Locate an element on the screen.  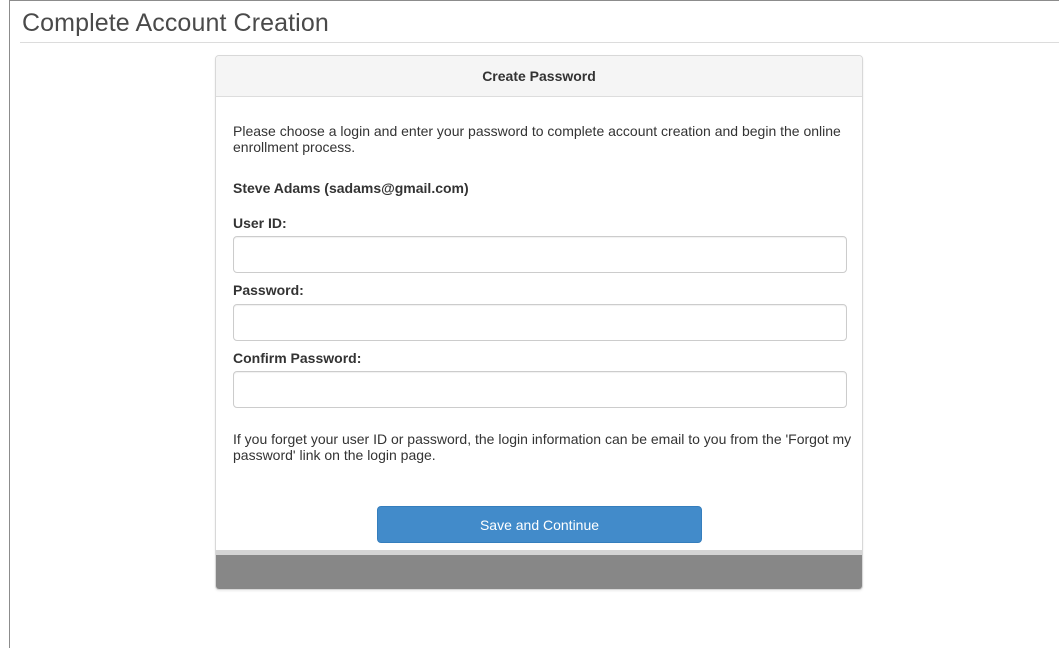
user-display: Steve Adams (sadams@gmail.com) is located at coordinates (351, 188).